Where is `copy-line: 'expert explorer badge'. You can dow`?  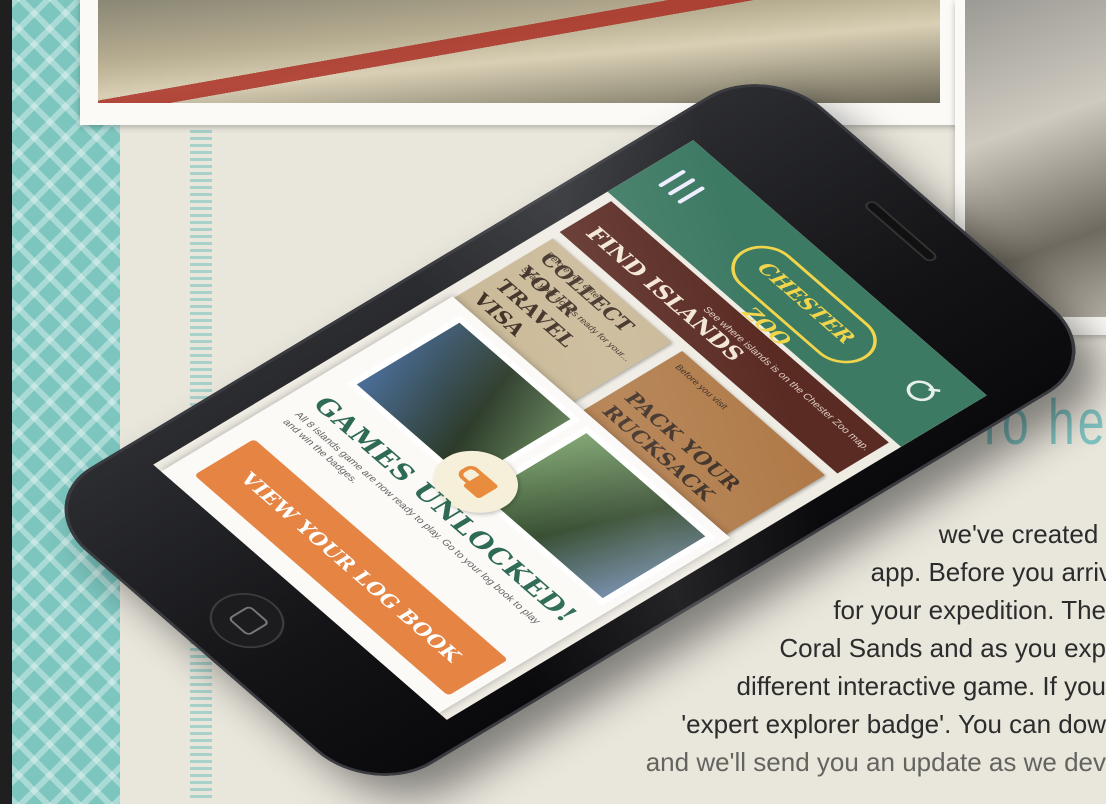
copy-line: 'expert explorer badge'. You can dow is located at coordinates (893, 724).